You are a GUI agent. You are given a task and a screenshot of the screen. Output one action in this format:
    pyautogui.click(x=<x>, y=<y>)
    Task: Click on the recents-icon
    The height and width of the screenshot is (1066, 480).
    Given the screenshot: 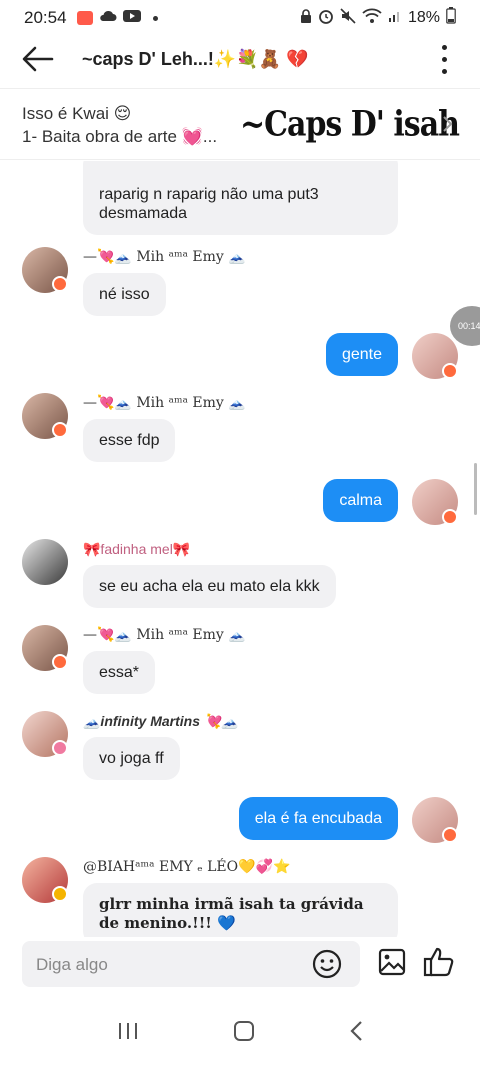 What is the action you would take?
    pyautogui.click(x=128, y=1030)
    